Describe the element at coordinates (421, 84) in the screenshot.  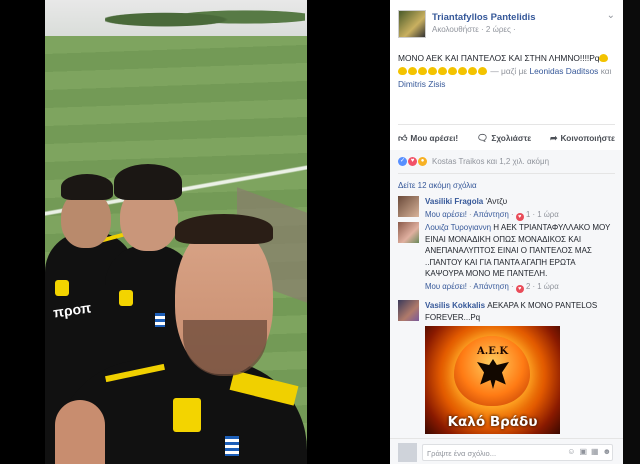
I see `tagged-user-2: Dimitris Zisis` at that location.